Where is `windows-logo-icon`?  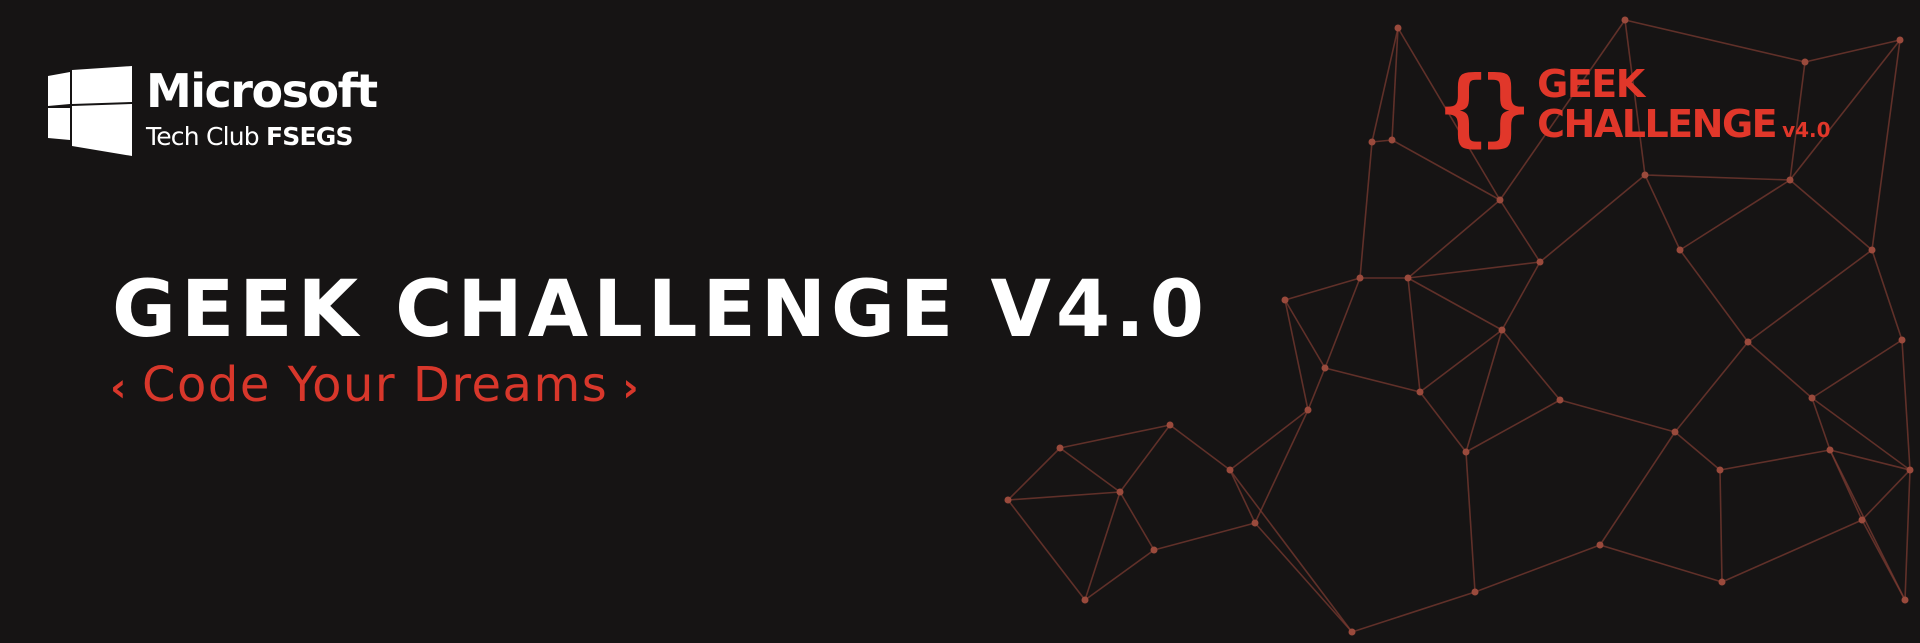 windows-logo-icon is located at coordinates (90, 111).